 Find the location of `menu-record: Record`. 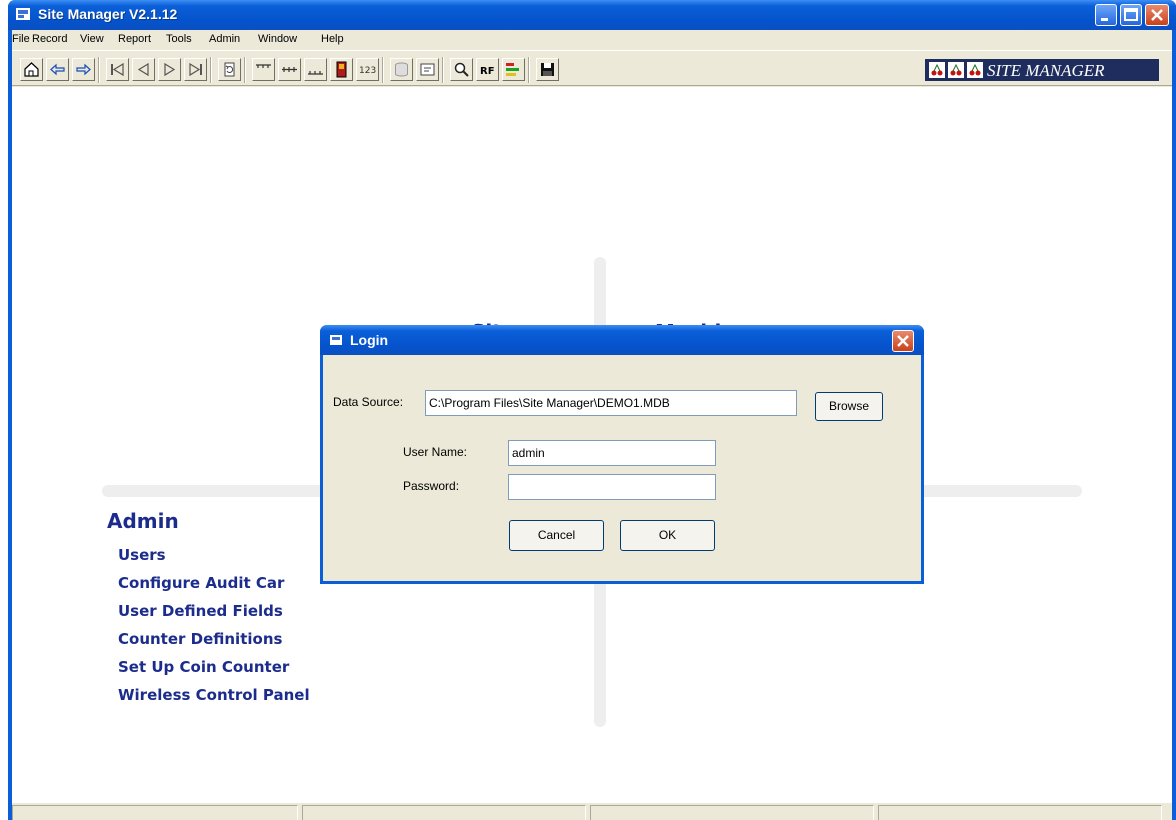

menu-record: Record is located at coordinates (49, 39).